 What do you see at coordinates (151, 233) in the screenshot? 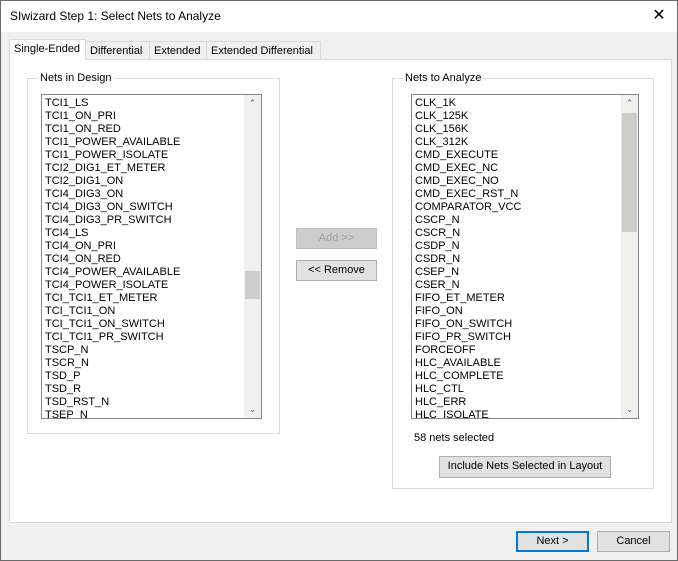
I see `list-item: TCI4_LS` at bounding box center [151, 233].